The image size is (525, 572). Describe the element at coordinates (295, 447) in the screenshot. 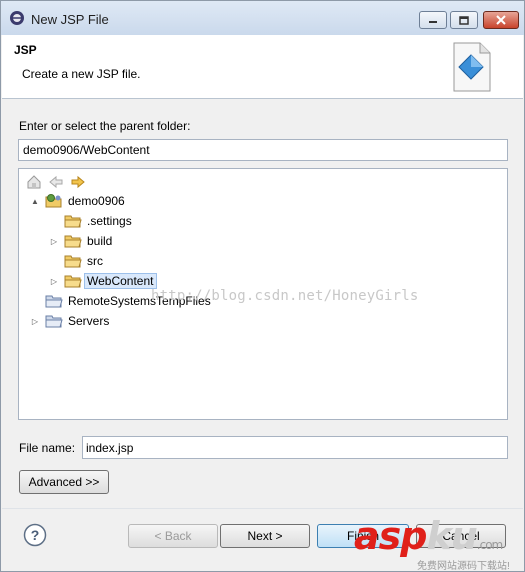

I see `file-name-input` at that location.